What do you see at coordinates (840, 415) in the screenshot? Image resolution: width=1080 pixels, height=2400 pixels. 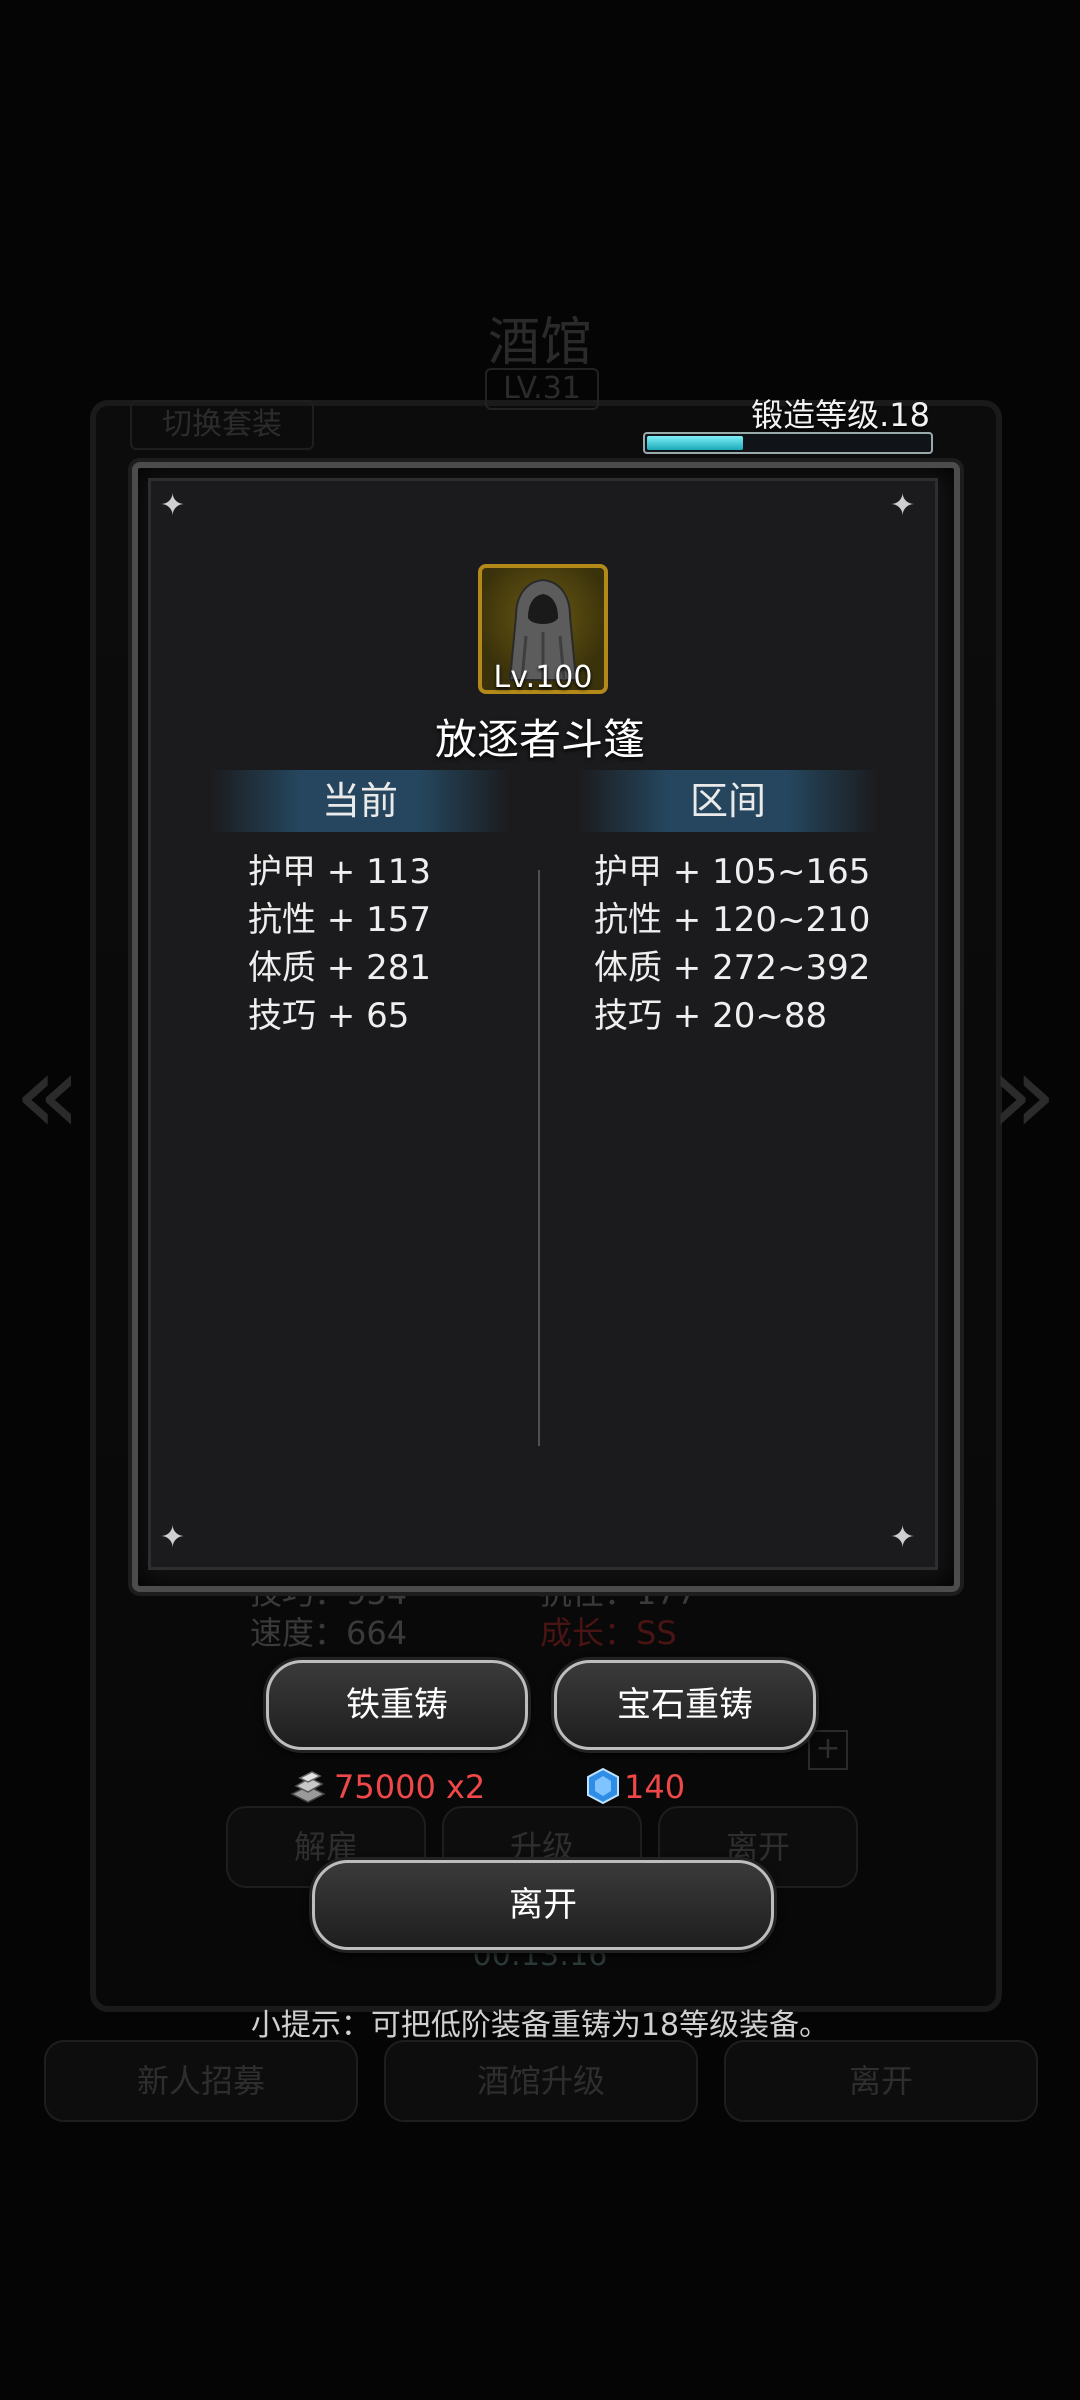 I see `forge-level-label: 锻造等级.18` at bounding box center [840, 415].